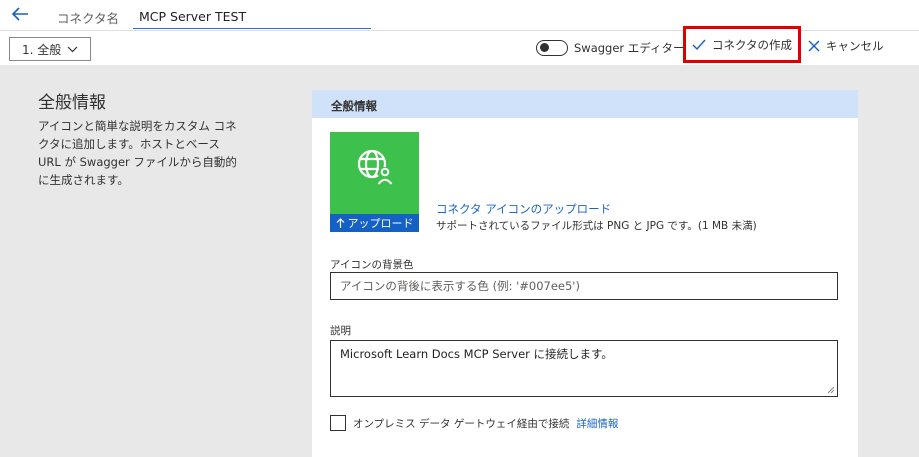  I want to click on arrow-left-icon, so click(20, 14).